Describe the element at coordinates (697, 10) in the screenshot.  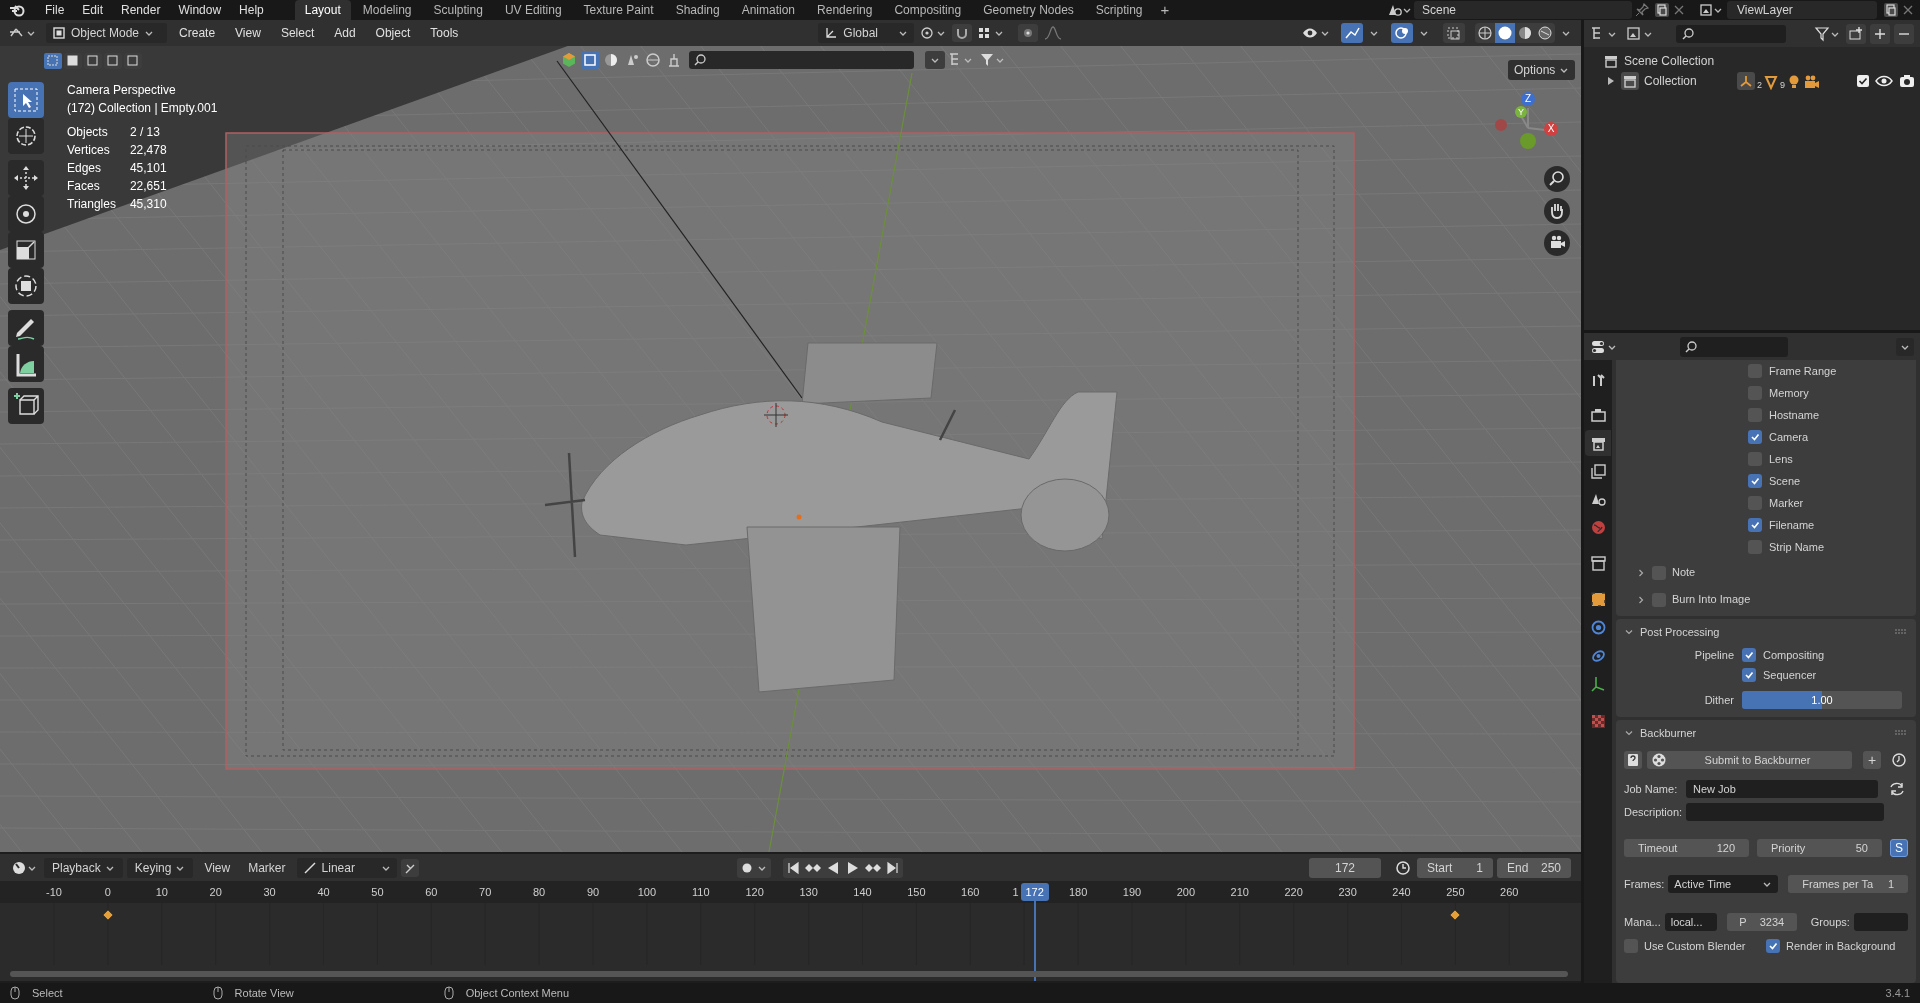
I see `workspace-tab: Shading` at that location.